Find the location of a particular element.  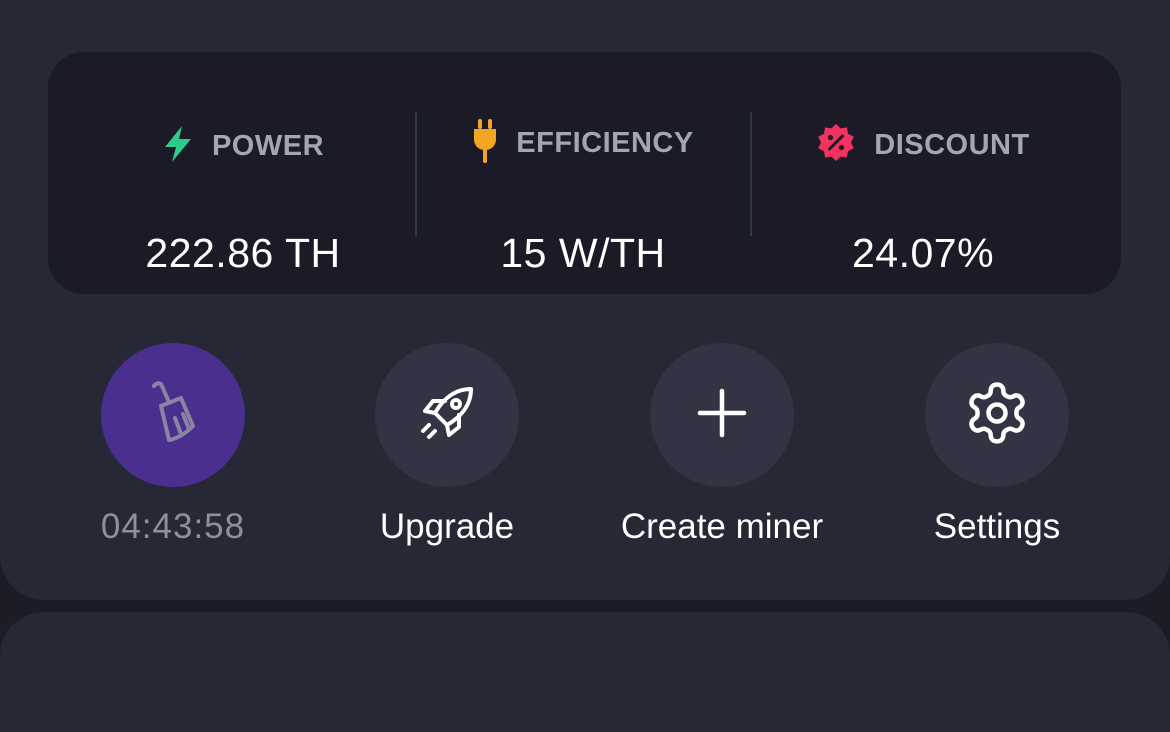

cleanup-timer-button: 04:43:58 is located at coordinates (173, 445).